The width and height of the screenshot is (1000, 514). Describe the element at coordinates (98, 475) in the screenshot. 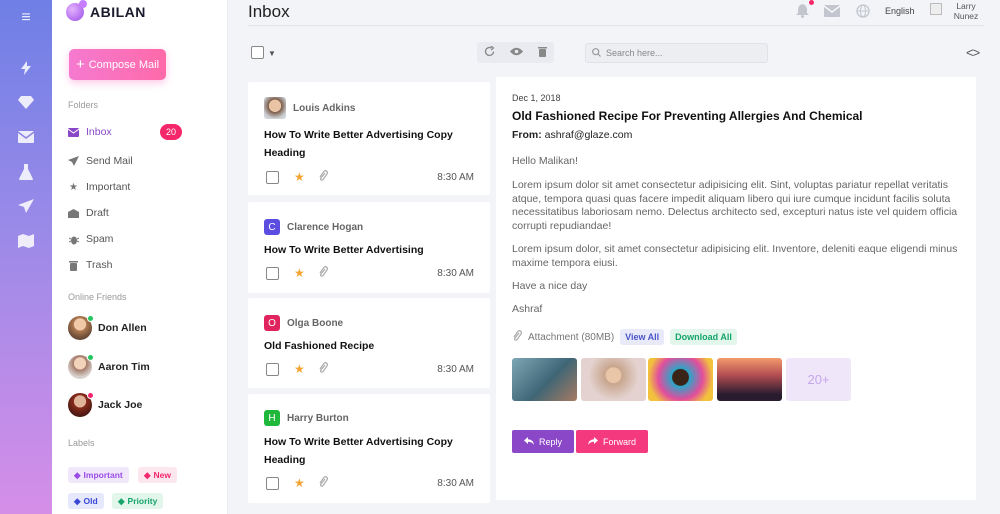

I see `label-important: ◆ Important` at that location.